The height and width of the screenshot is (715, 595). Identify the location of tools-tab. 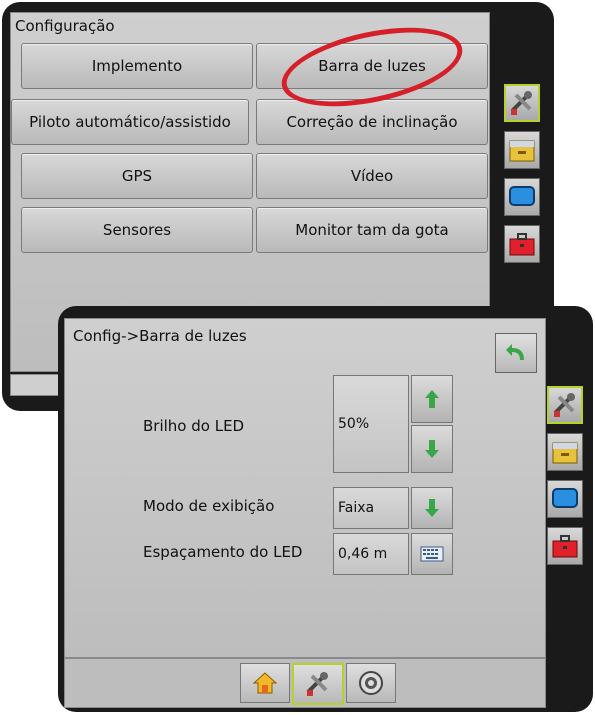
(318, 684).